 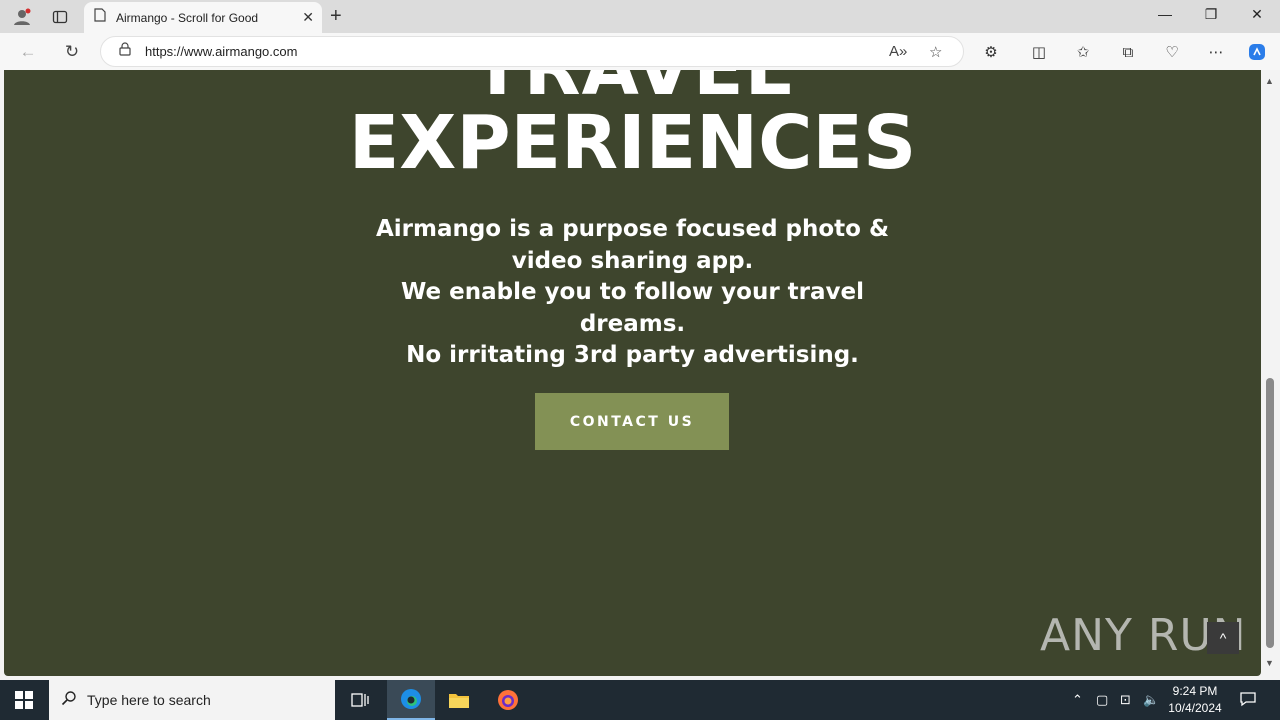 What do you see at coordinates (632, 421) in the screenshot?
I see `contact-us-button: CONTACT US` at bounding box center [632, 421].